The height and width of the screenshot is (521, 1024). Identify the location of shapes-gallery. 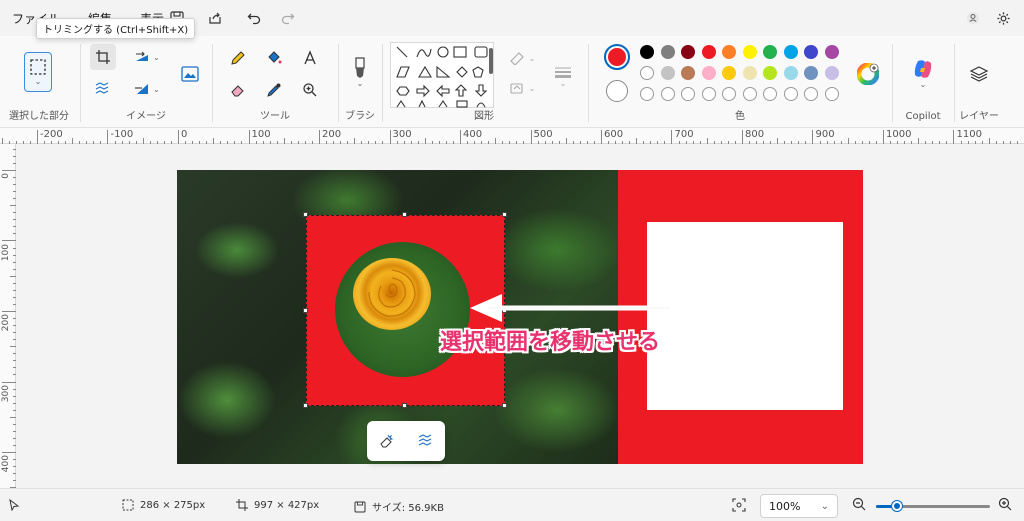
(442, 75).